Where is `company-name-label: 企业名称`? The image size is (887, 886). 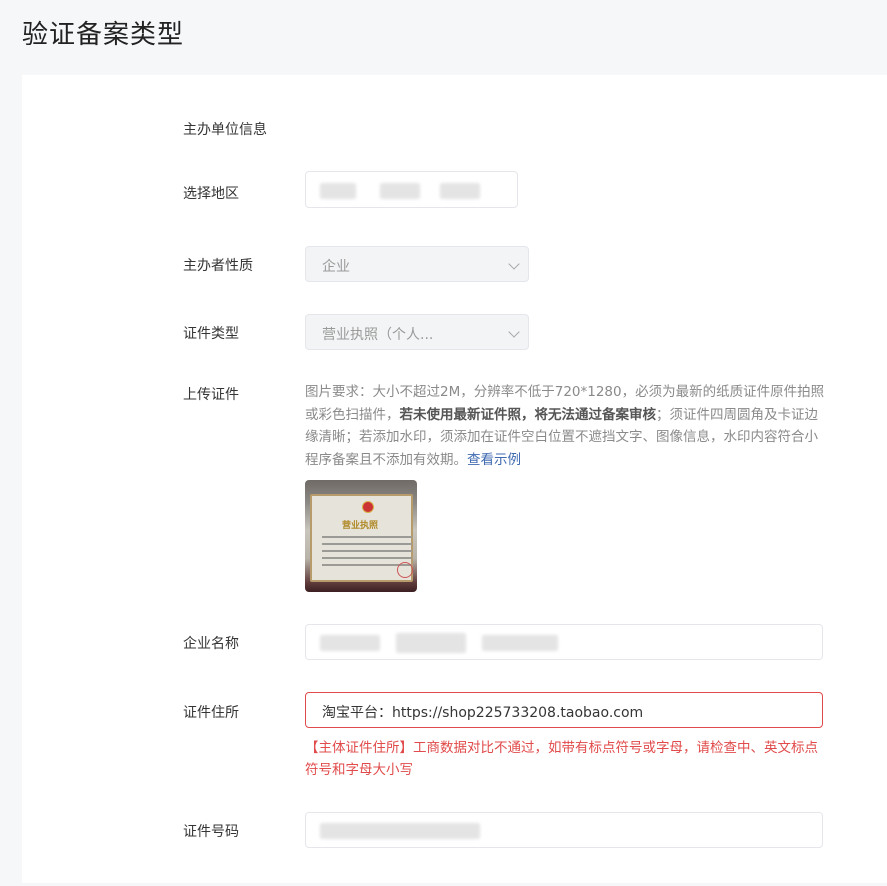
company-name-label: 企业名称 is located at coordinates (211, 644).